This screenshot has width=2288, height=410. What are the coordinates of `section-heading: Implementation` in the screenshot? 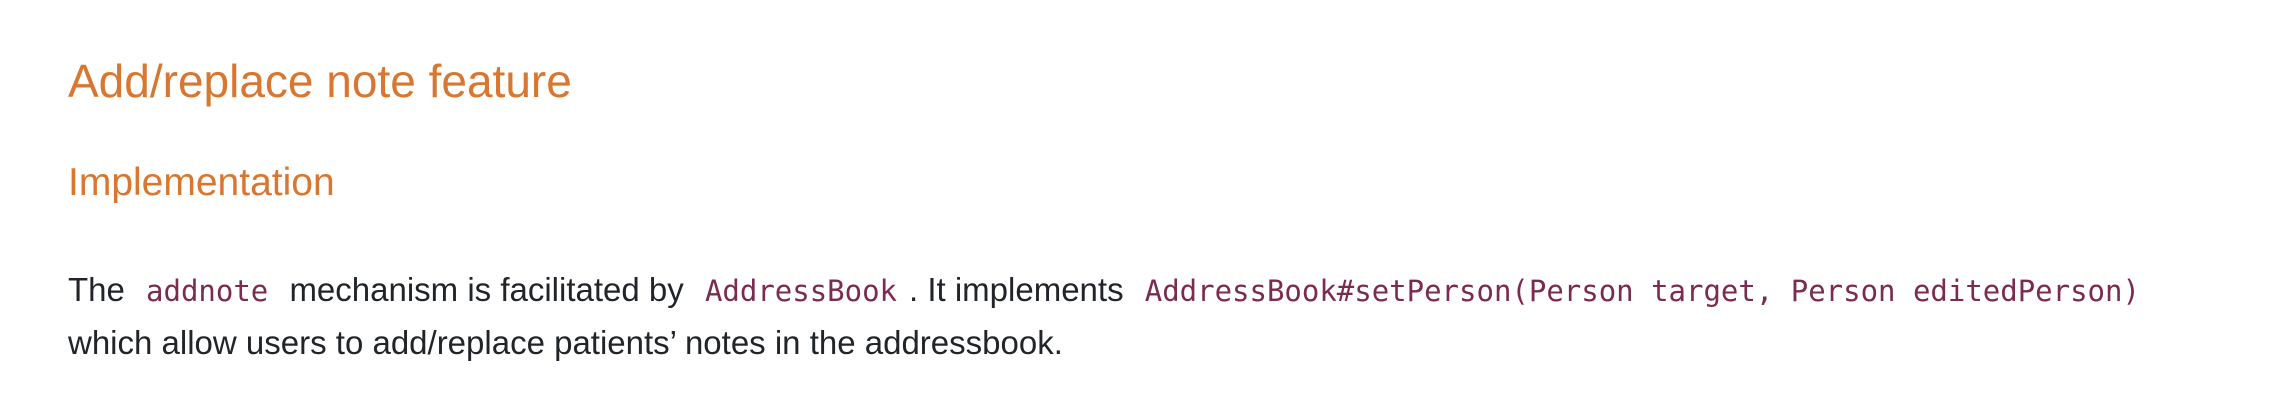 It's located at (201, 182).